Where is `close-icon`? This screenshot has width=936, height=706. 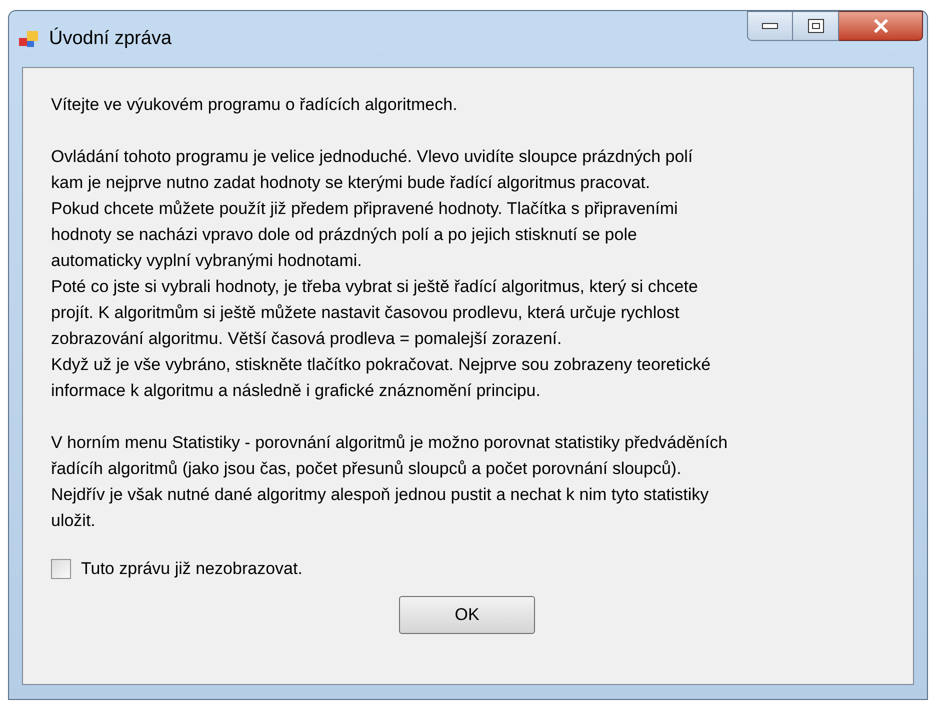 close-icon is located at coordinates (880, 26).